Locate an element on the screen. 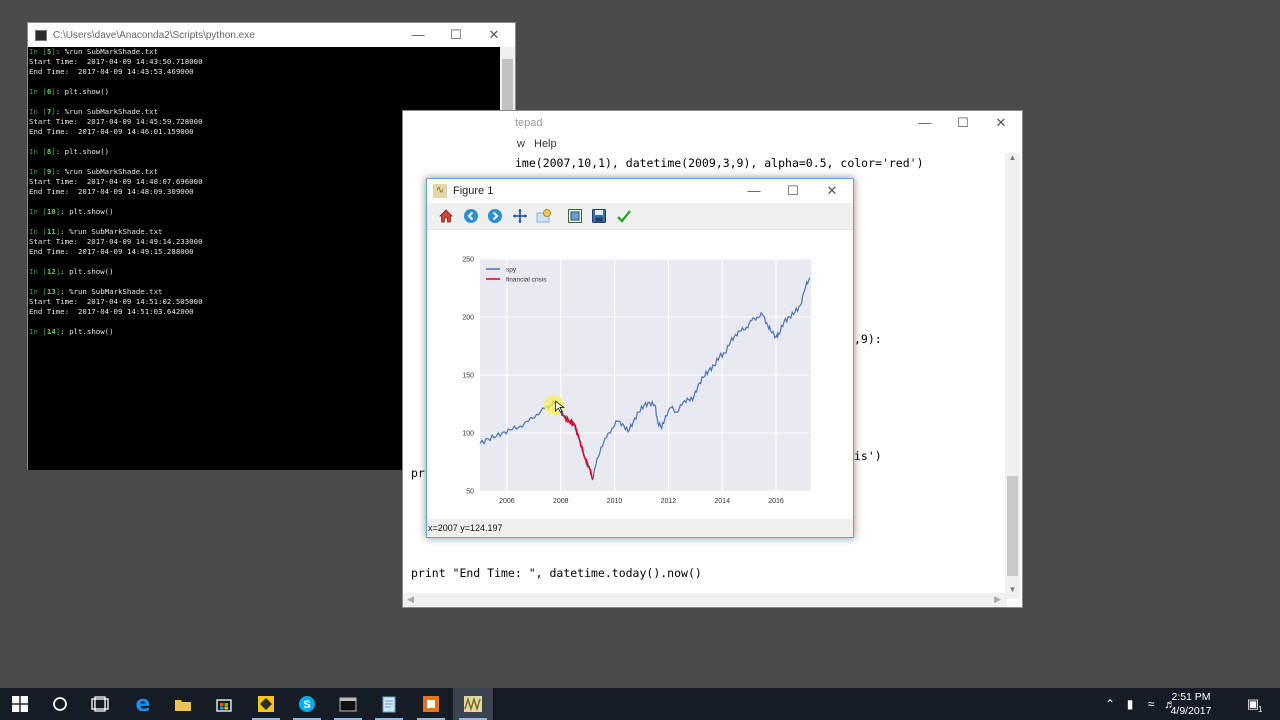 The image size is (1280, 720). task-view-icon is located at coordinates (100, 704).